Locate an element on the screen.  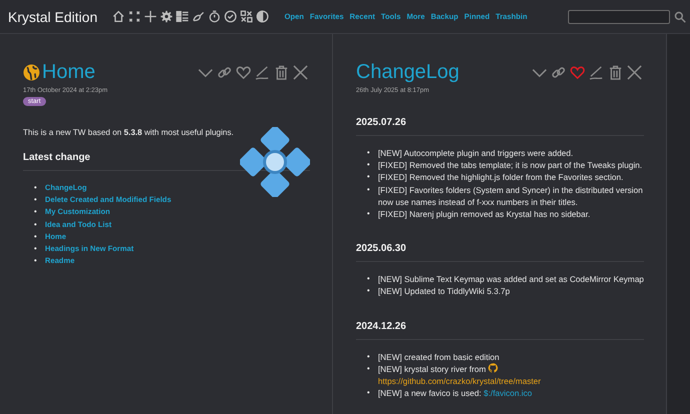
changelog-entry: [FIXED] Favorites folders (System and Syncer) in the distributed version now use names instead of f-xxx numbers in their titles. is located at coordinates (511, 196).